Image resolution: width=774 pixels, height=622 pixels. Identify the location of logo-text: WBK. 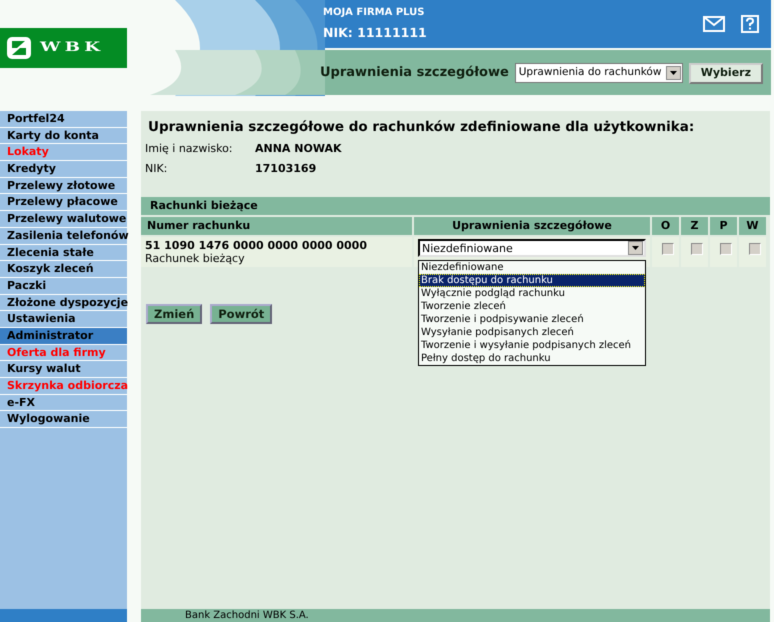
(72, 48).